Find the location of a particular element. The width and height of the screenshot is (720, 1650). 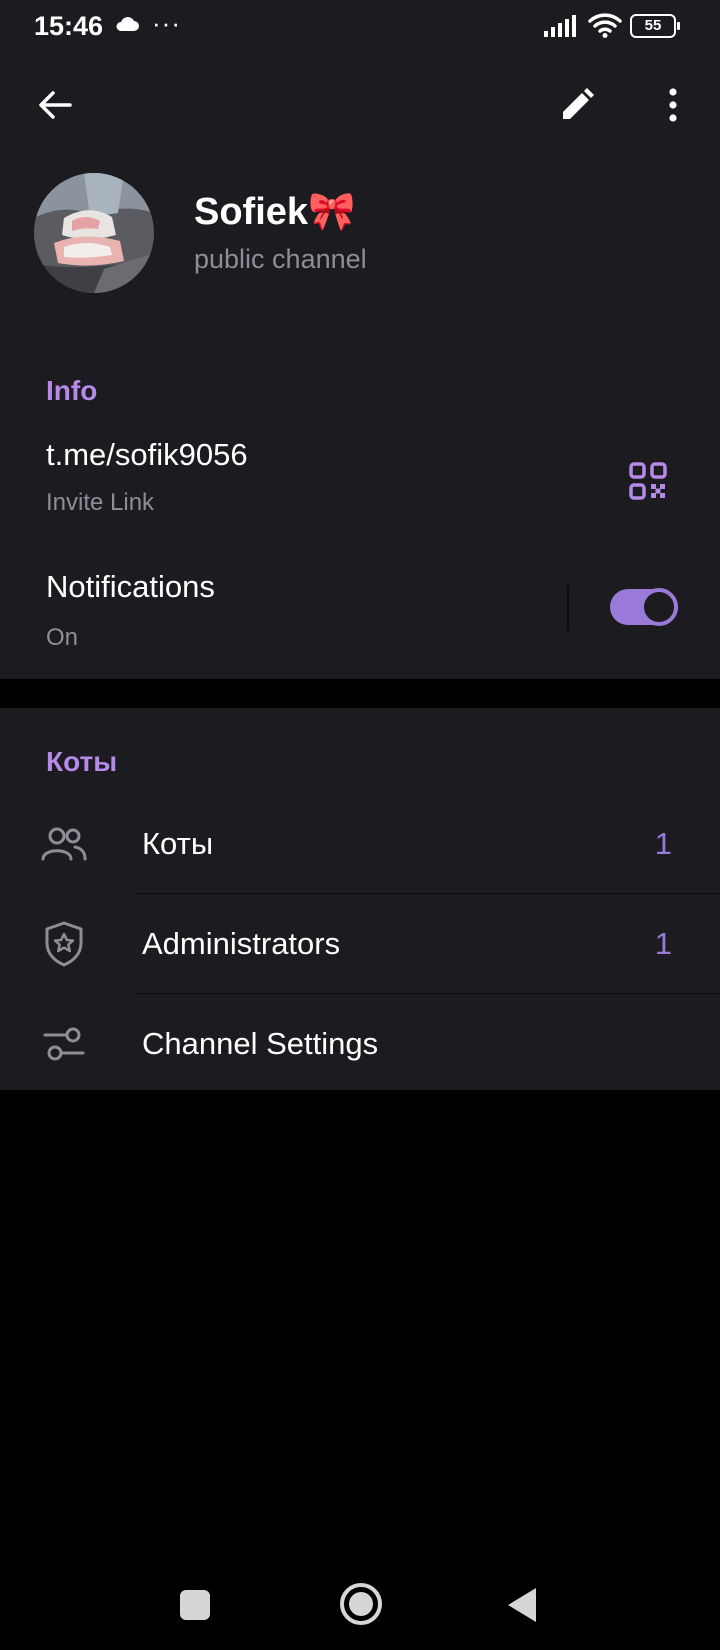

section-title-info: Info is located at coordinates (72, 390).